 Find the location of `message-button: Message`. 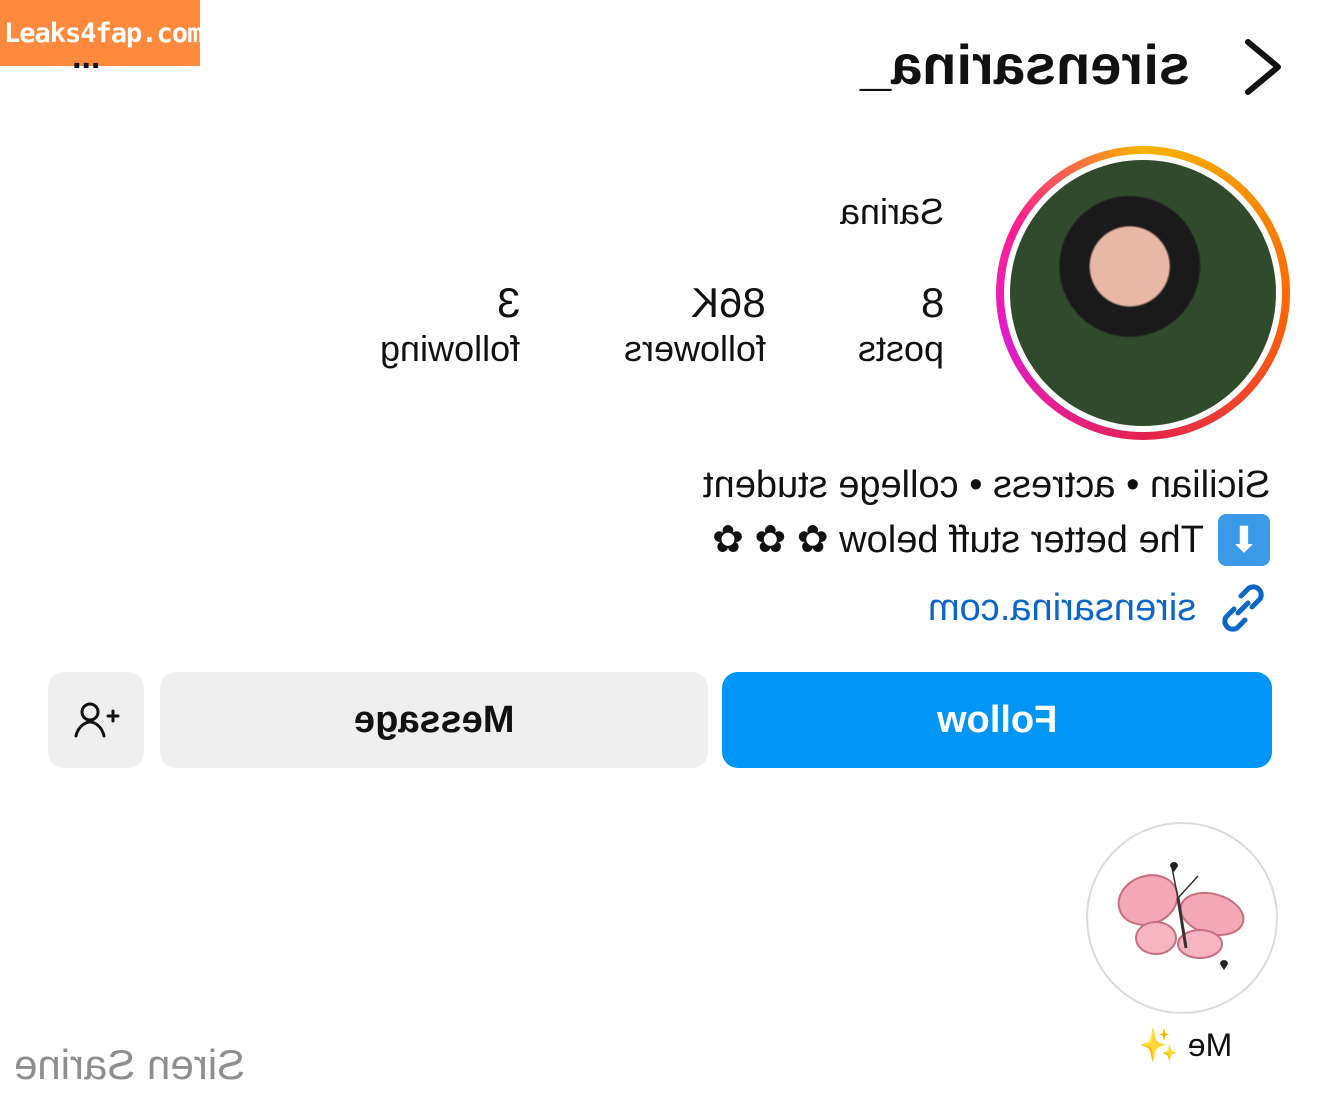

message-button: Message is located at coordinates (434, 720).